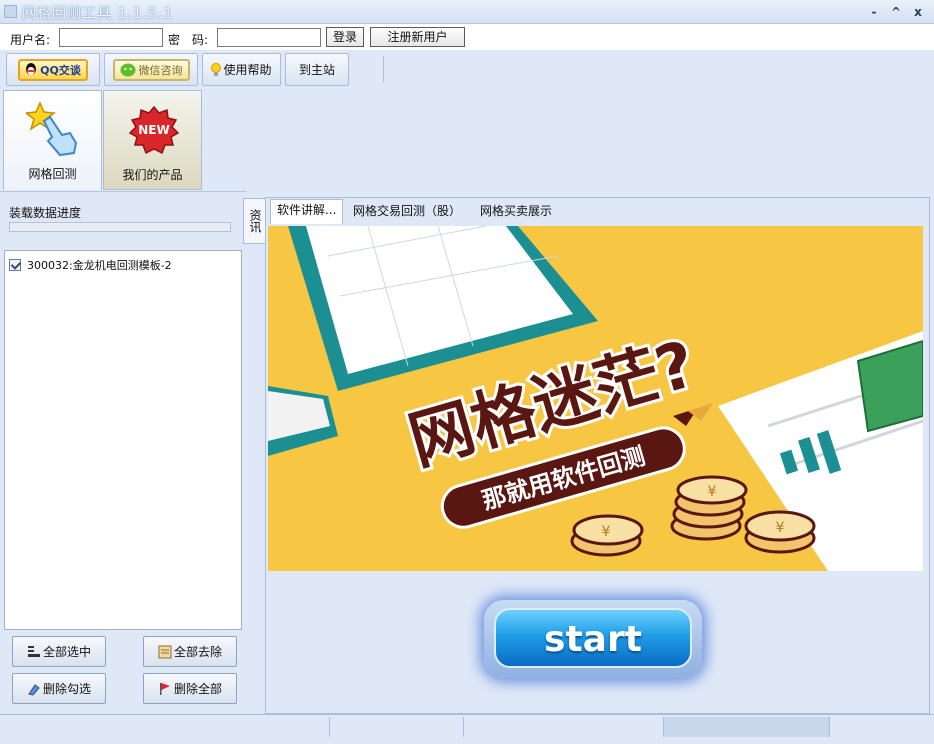  I want to click on start-button: start, so click(593, 639).